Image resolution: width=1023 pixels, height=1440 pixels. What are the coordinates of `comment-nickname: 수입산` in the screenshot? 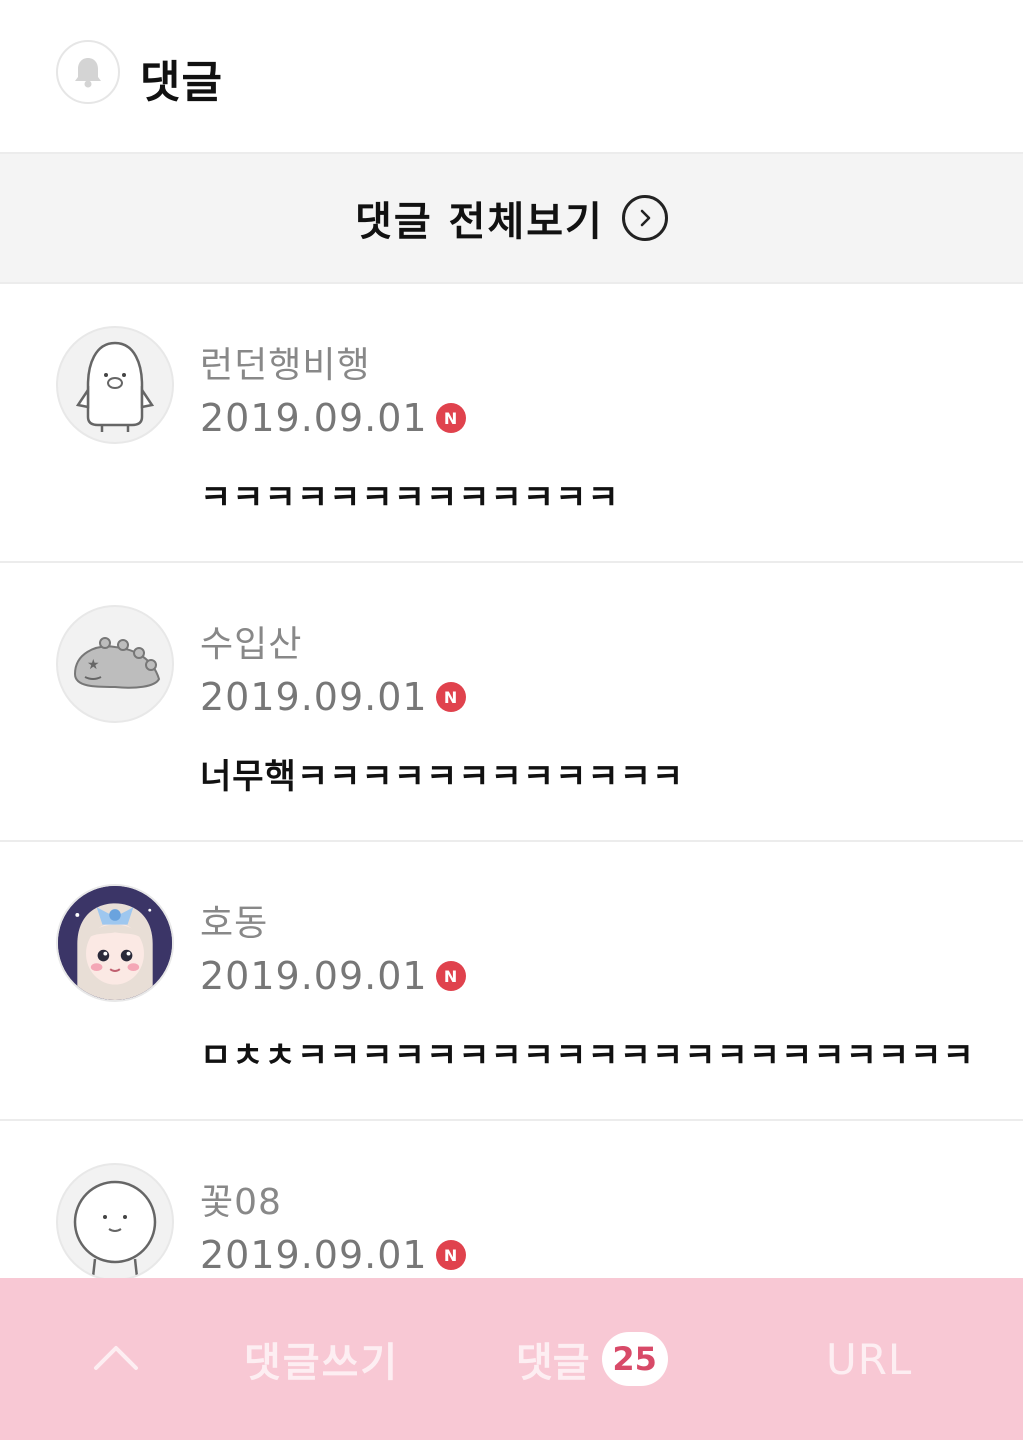 It's located at (251, 641).